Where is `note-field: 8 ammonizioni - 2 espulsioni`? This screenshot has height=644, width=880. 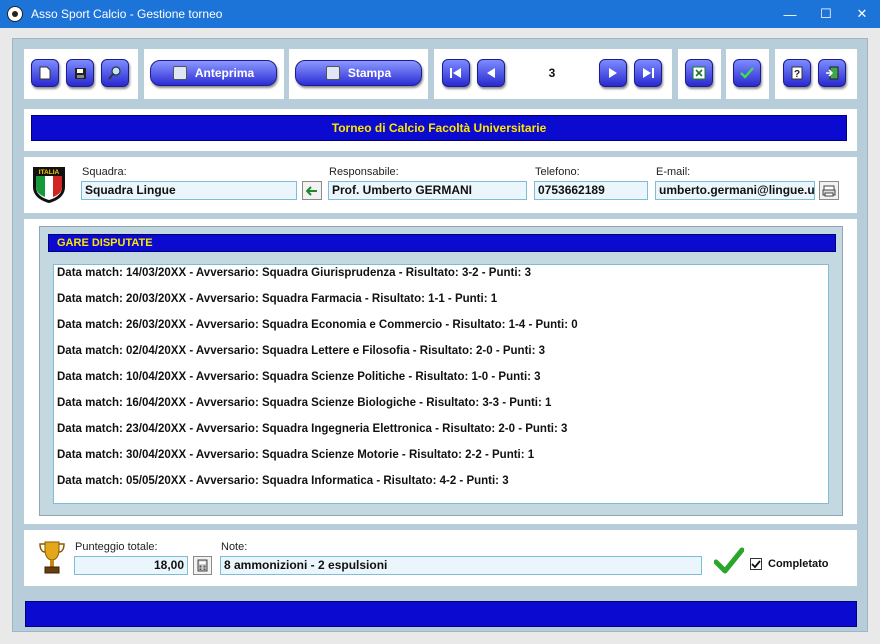 note-field: 8 ammonizioni - 2 espulsioni is located at coordinates (461, 565).